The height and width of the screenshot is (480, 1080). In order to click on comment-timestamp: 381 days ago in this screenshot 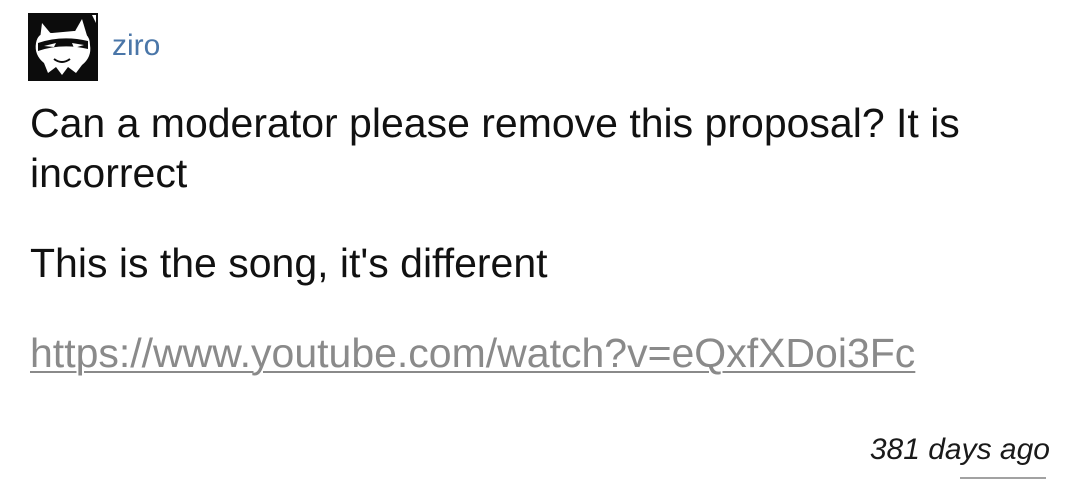, I will do `click(959, 449)`.